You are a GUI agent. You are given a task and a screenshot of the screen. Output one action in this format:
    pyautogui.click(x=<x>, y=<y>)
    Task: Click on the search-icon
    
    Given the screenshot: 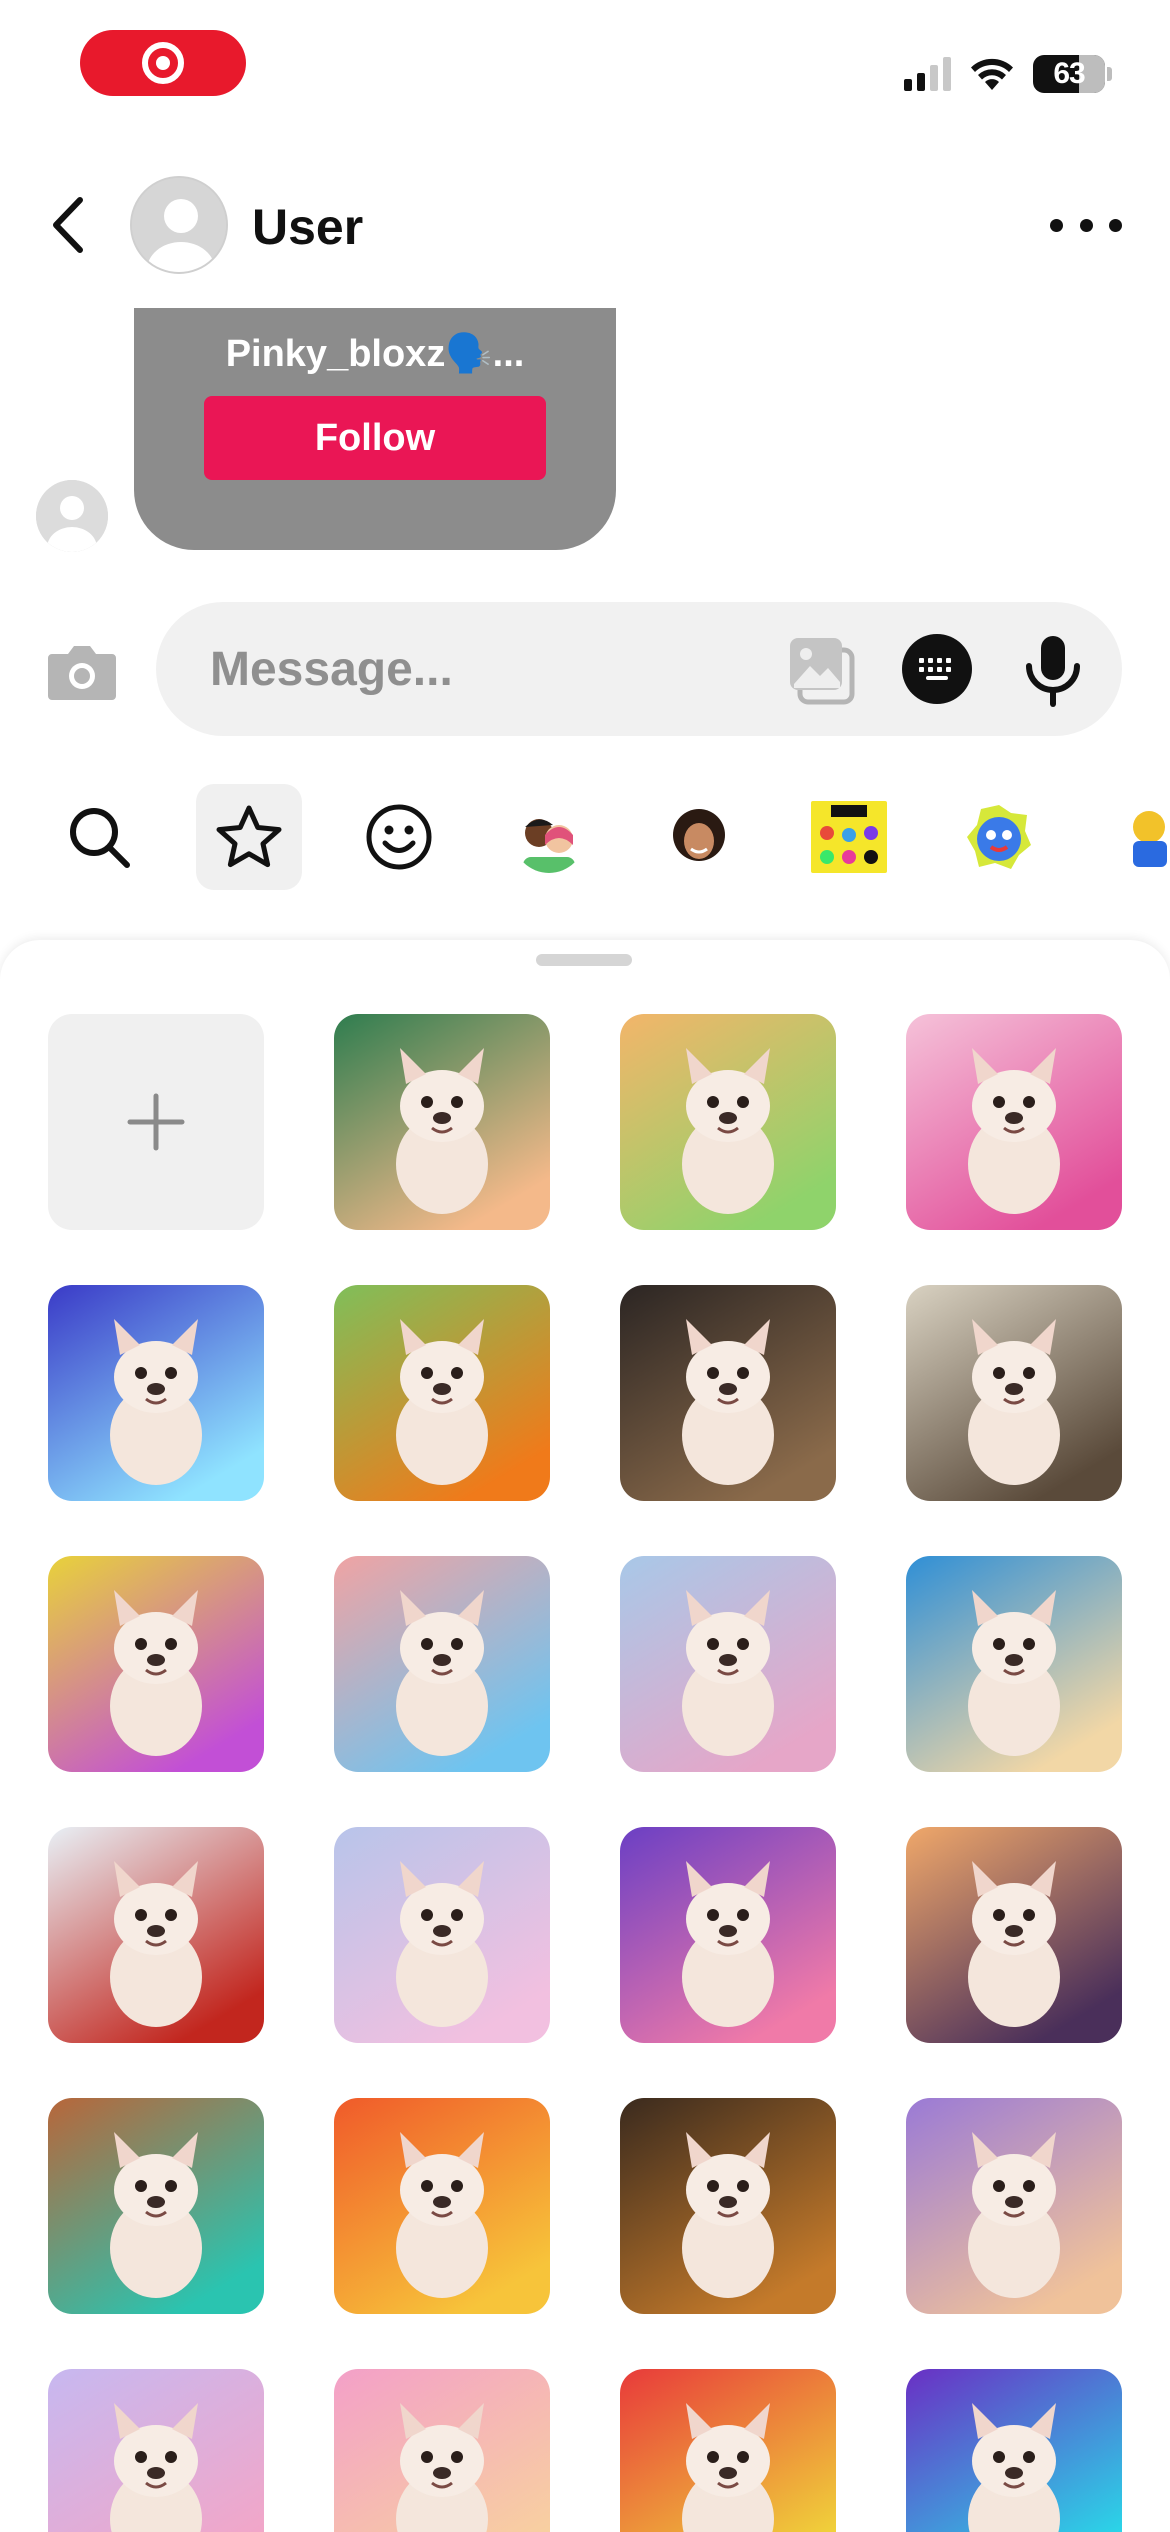 What is the action you would take?
    pyautogui.click(x=100, y=838)
    